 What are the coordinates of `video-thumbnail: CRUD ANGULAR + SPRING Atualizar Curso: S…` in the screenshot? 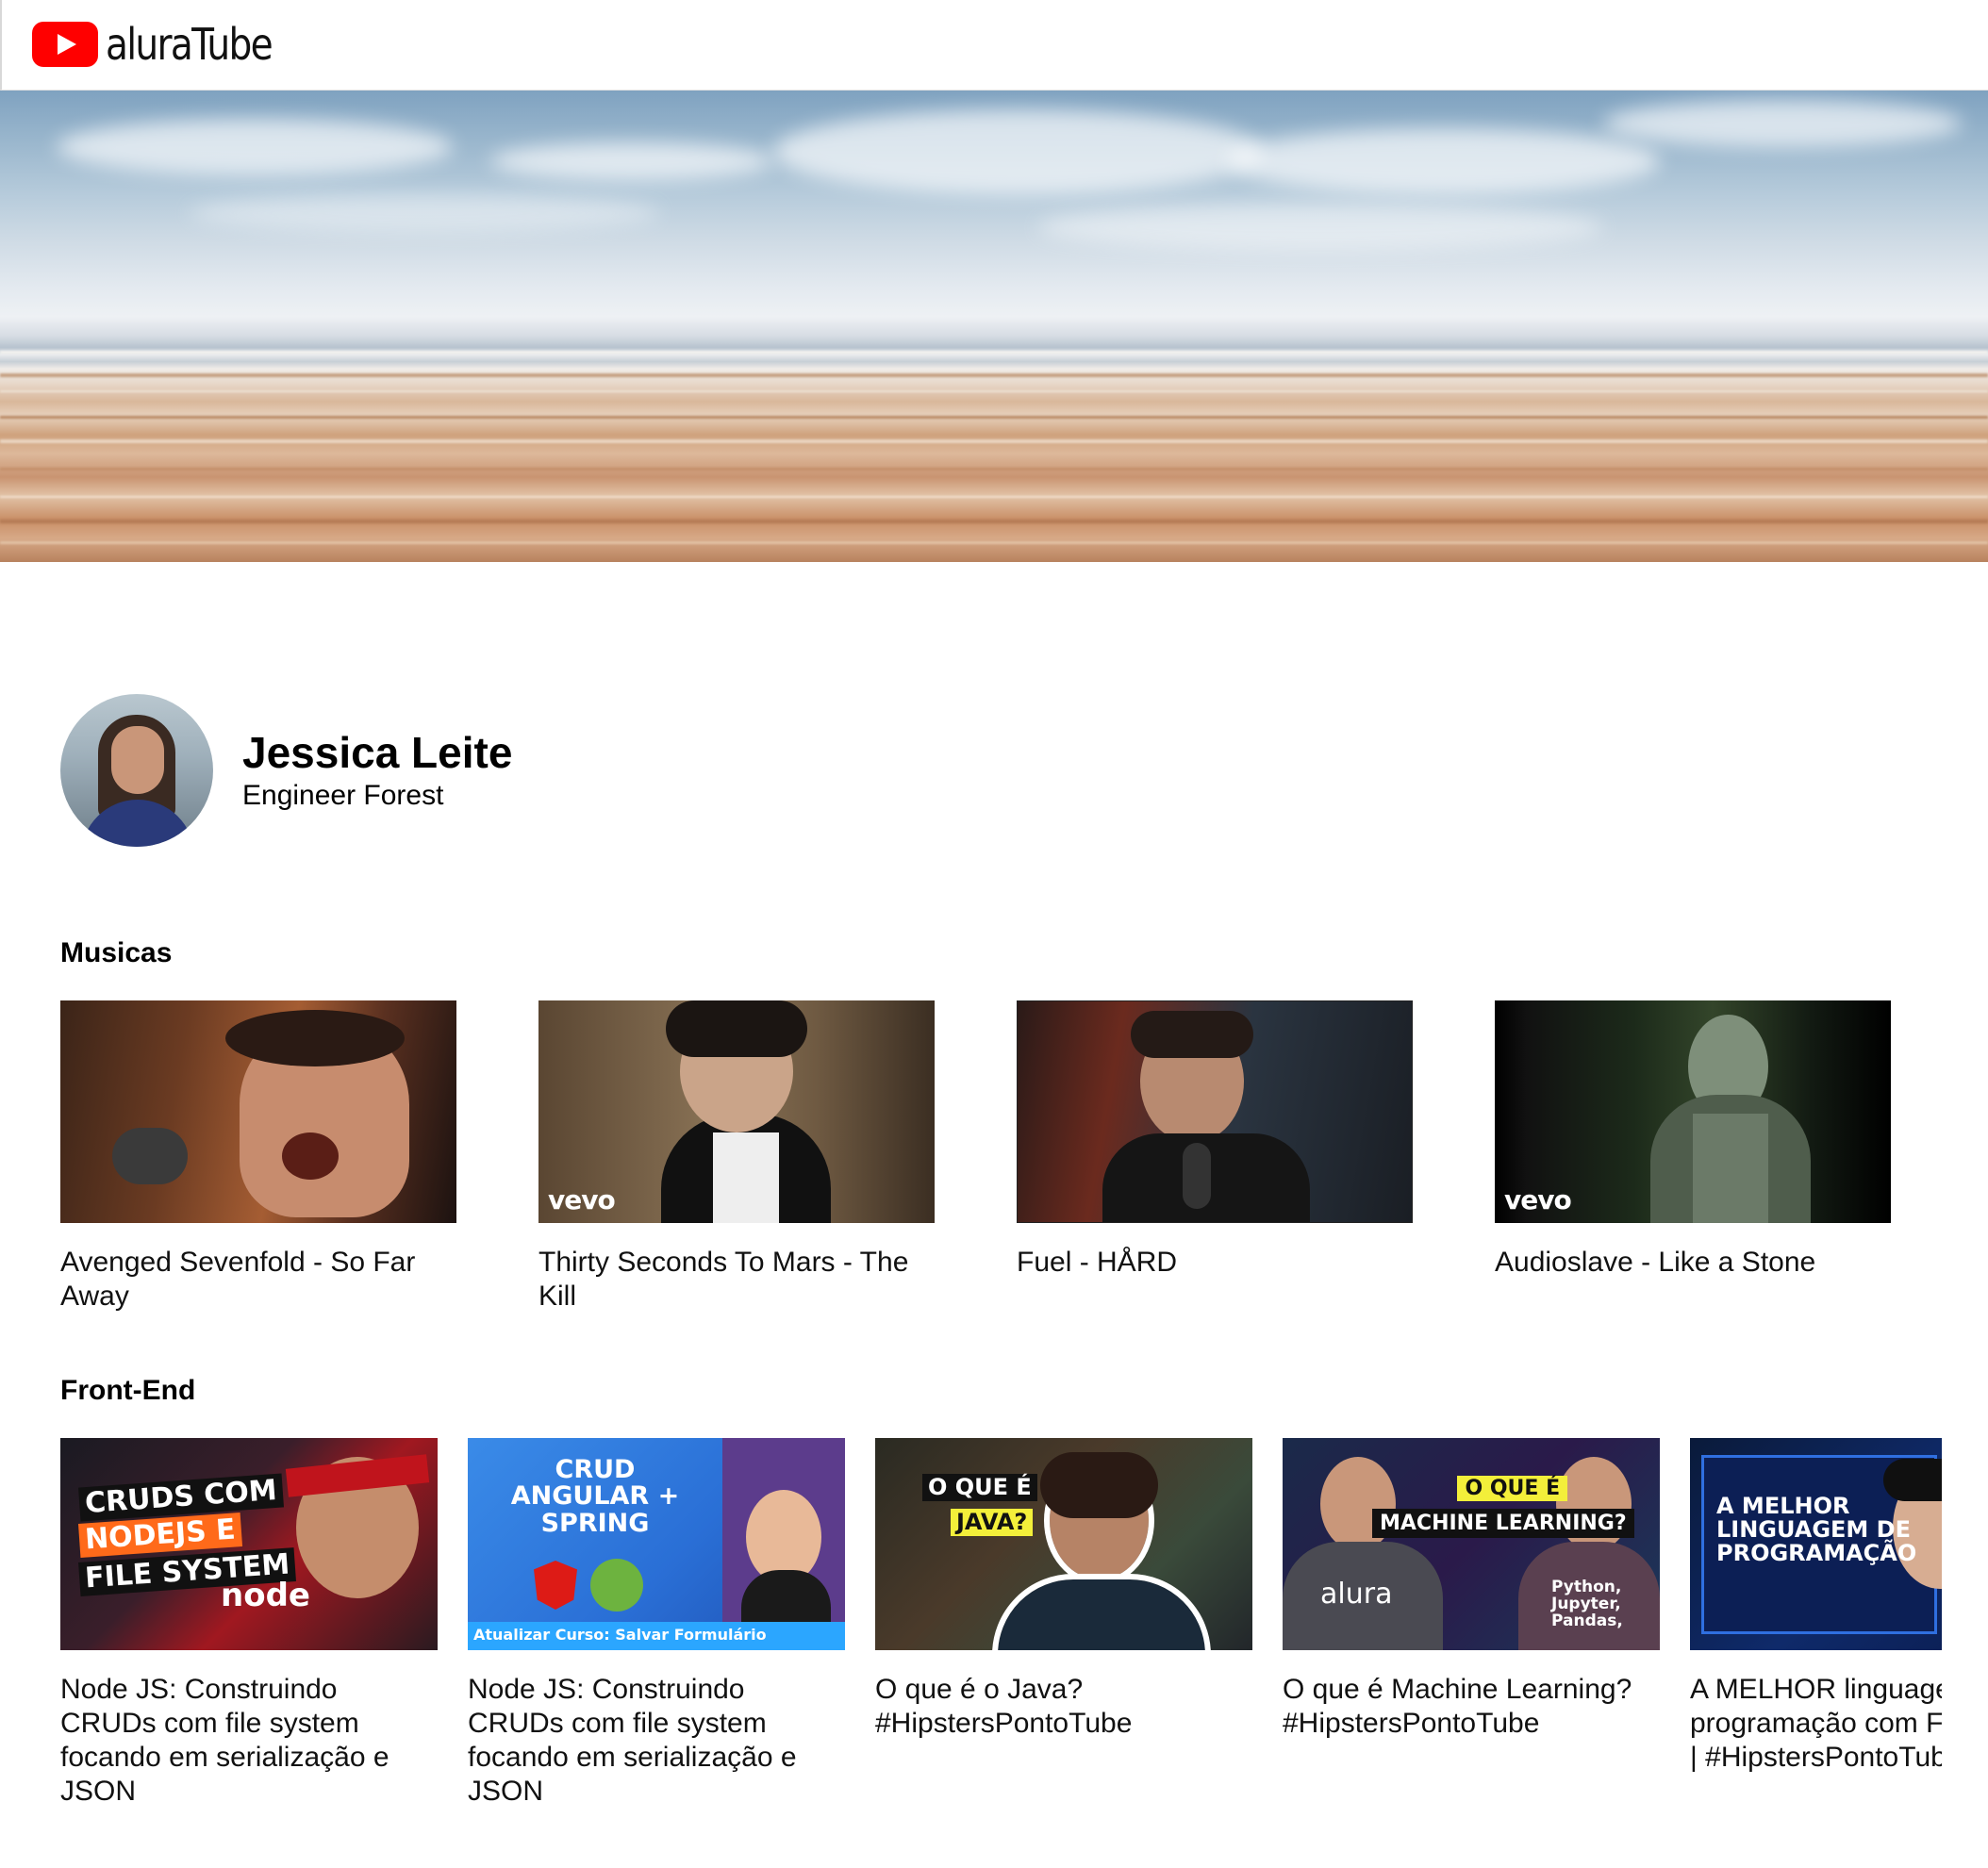 It's located at (656, 1544).